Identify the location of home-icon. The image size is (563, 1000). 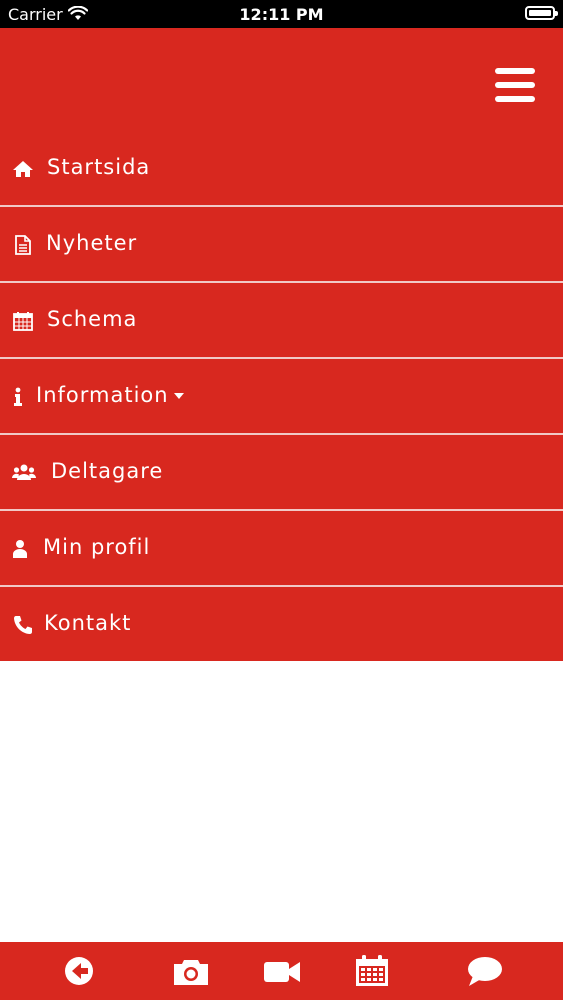
(23, 169).